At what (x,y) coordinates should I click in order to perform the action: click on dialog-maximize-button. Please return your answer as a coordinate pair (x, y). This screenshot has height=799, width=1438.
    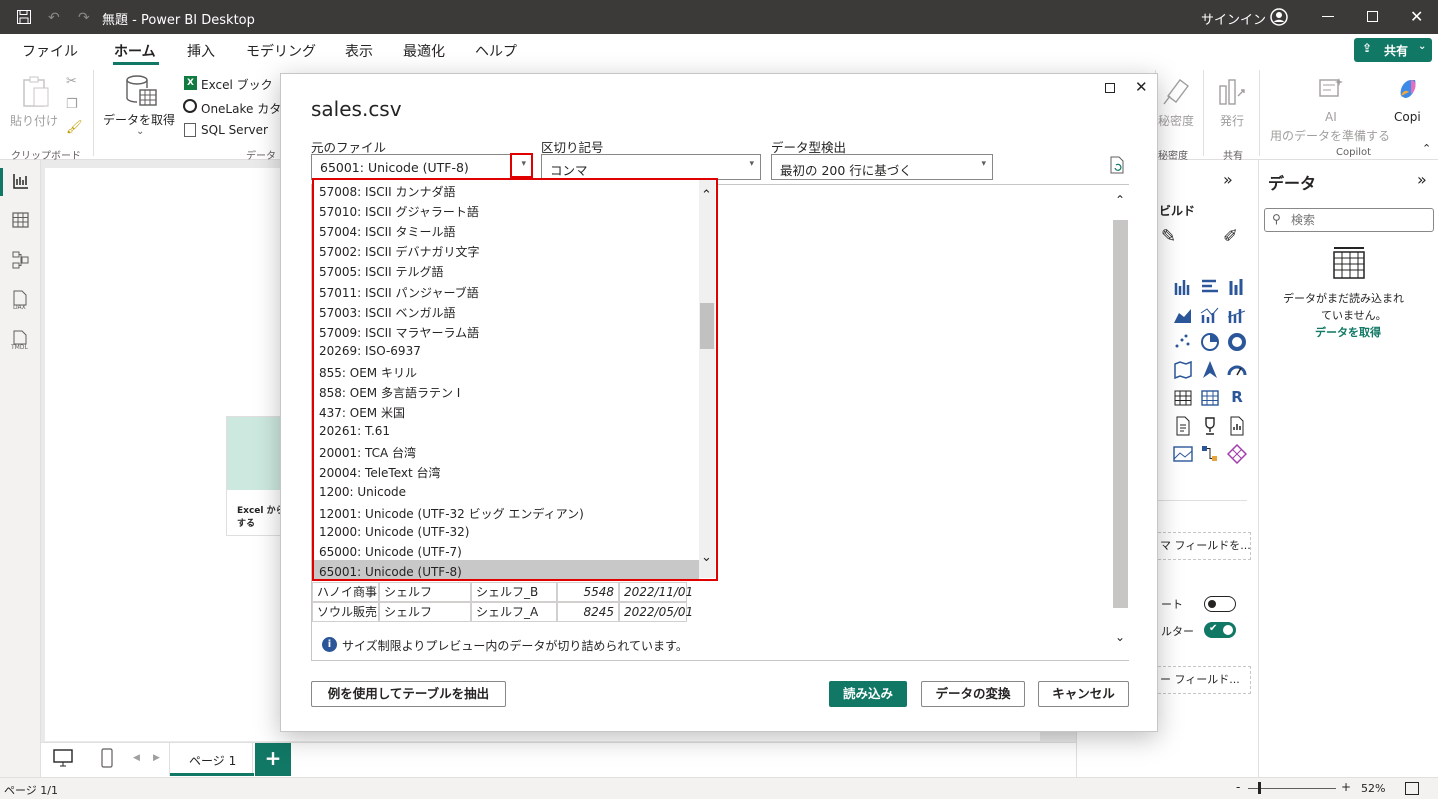
    Looking at the image, I should click on (1110, 88).